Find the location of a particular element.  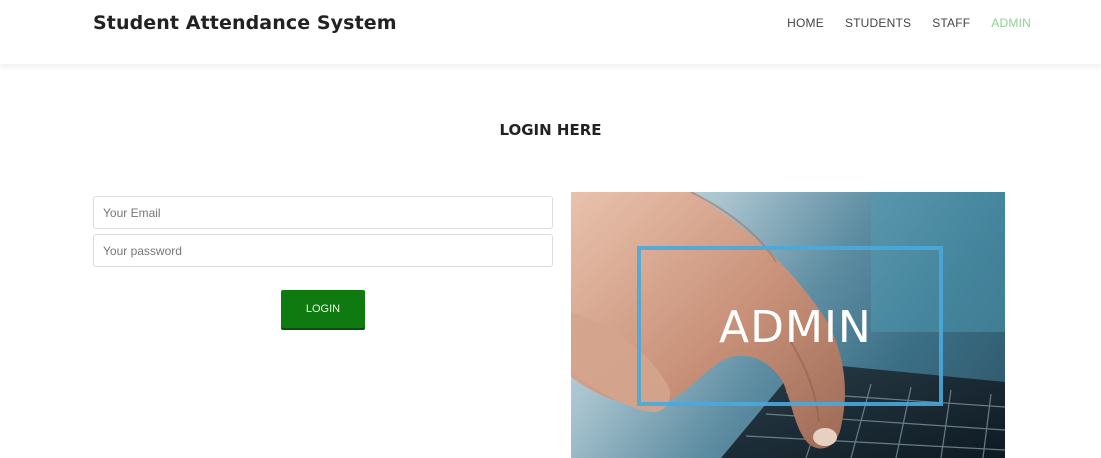

brand-title: Student Attendance System is located at coordinates (245, 23).